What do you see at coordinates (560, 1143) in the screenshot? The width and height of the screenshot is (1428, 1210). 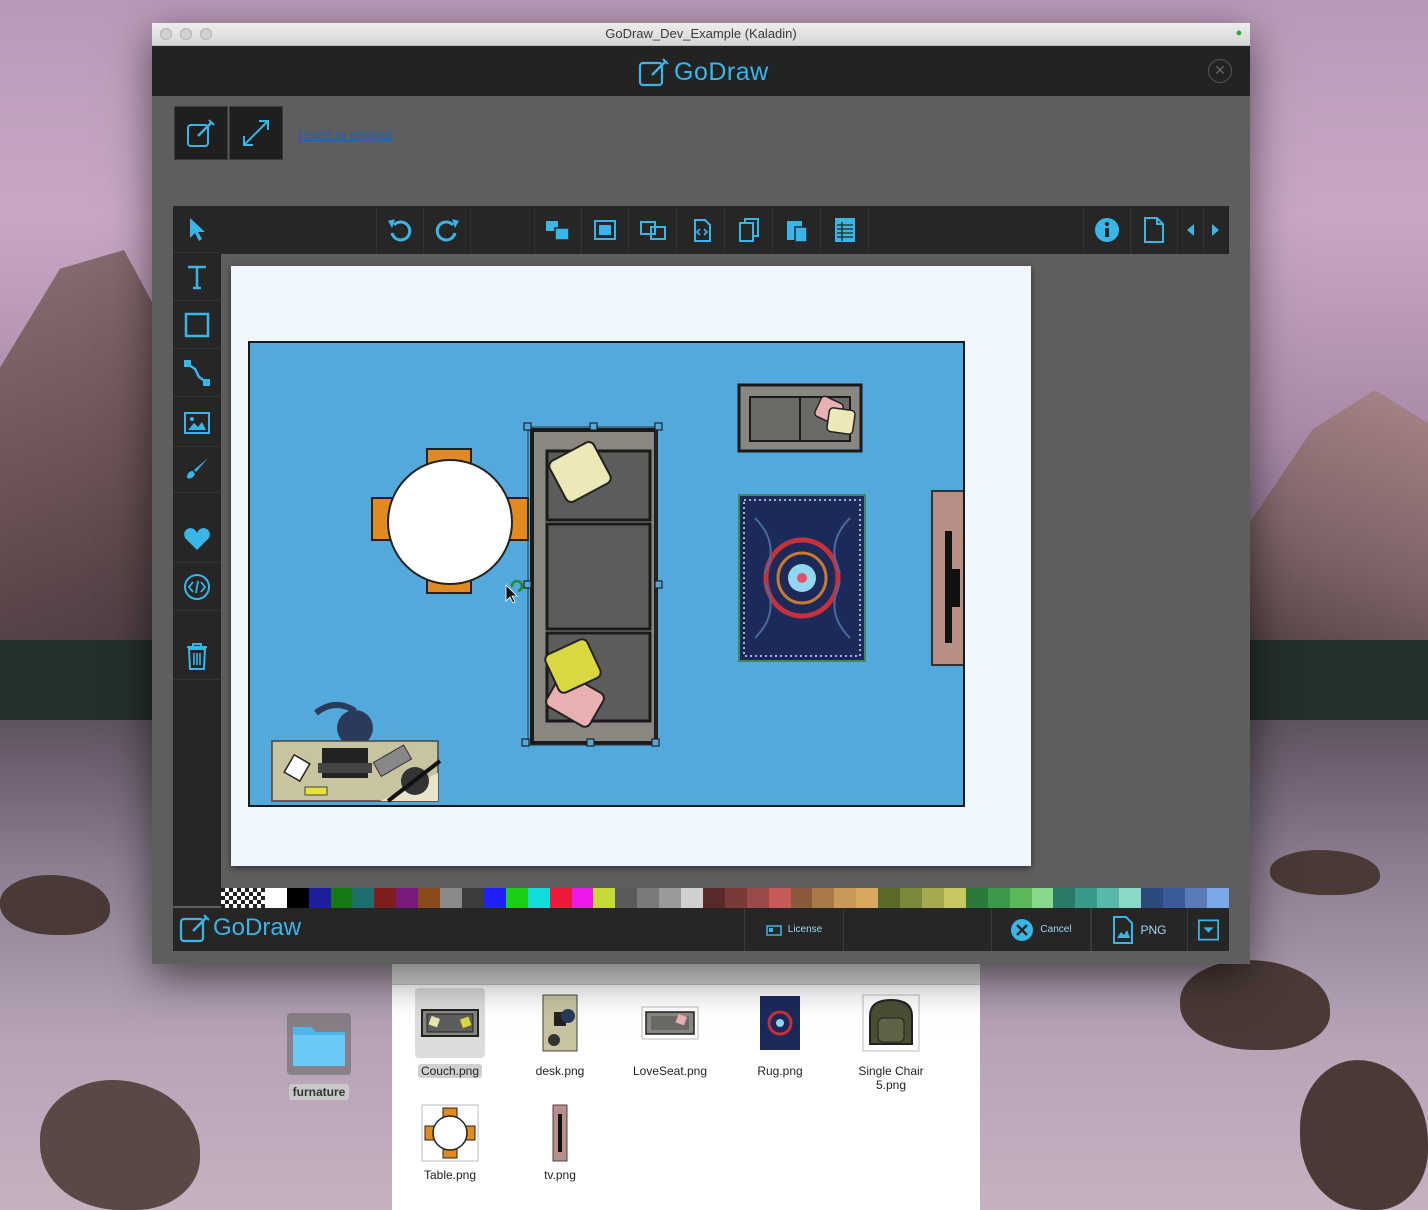 I see `finder-item-tv: tv.png` at bounding box center [560, 1143].